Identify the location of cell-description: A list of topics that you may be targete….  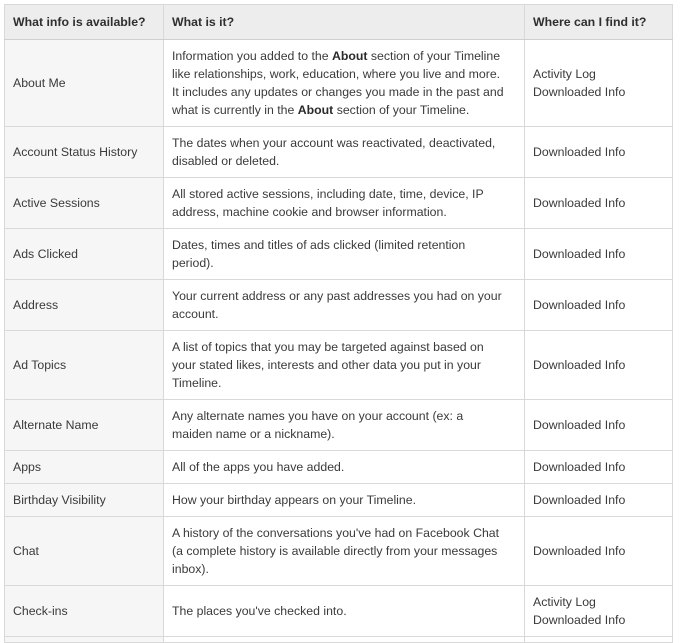
(344, 365).